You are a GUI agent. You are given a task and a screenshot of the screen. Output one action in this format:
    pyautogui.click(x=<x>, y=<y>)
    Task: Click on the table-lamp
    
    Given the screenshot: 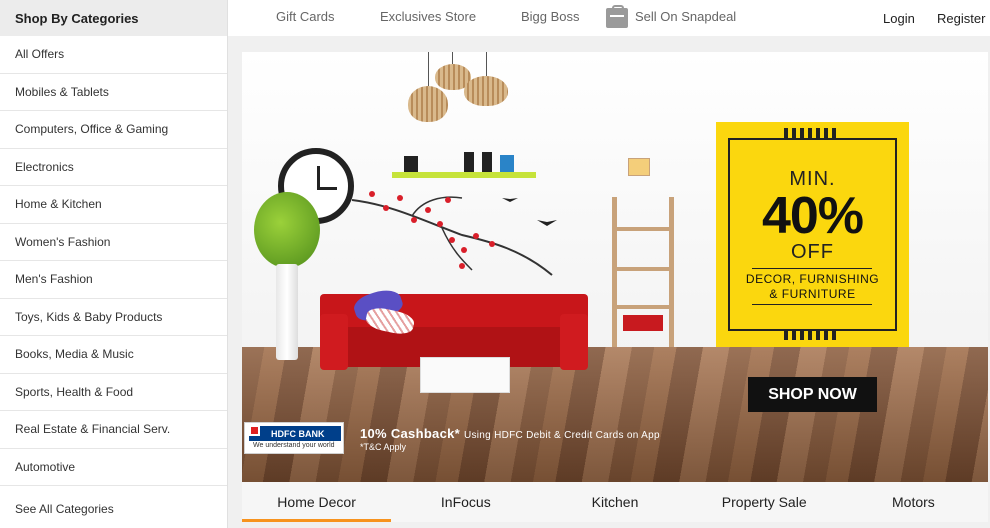 What is the action you would take?
    pyautogui.click(x=639, y=167)
    